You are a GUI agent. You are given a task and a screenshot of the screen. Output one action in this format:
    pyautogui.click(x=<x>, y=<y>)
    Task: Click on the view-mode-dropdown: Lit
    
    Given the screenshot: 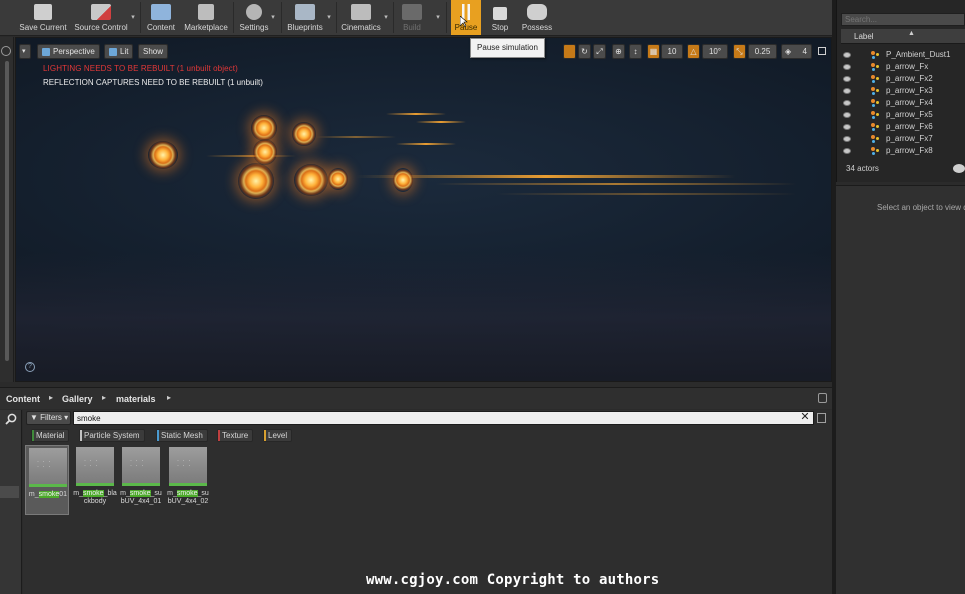 What is the action you would take?
    pyautogui.click(x=119, y=51)
    